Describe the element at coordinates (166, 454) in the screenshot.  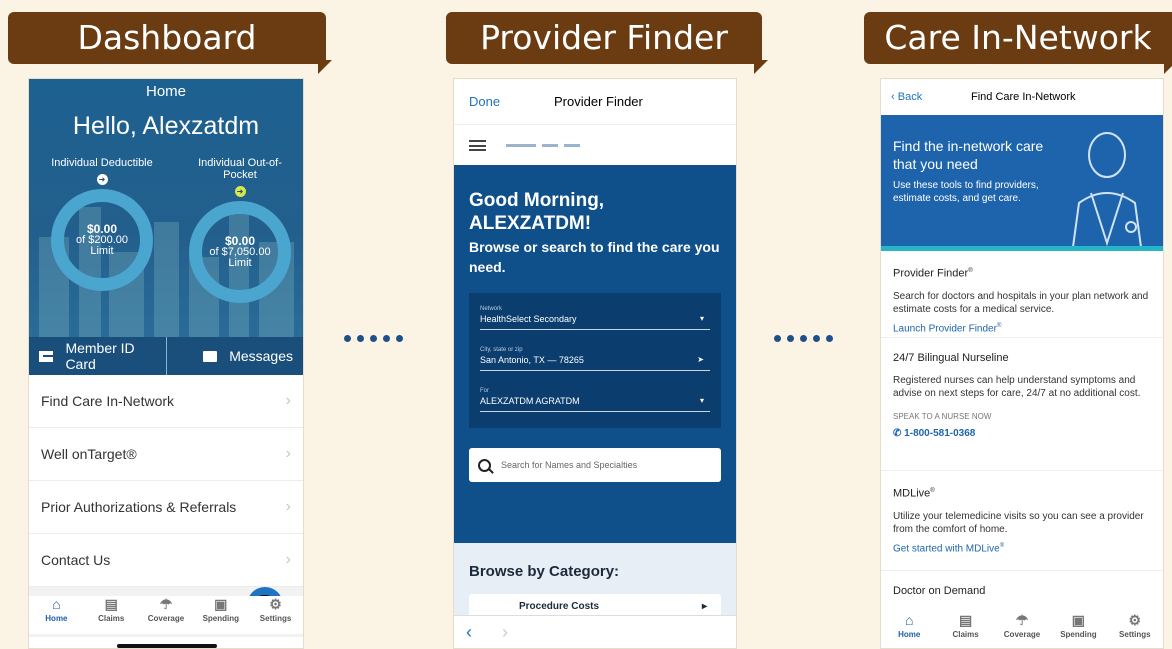
I see `menu-item-well-ontarget: Well onTarget® ›` at that location.